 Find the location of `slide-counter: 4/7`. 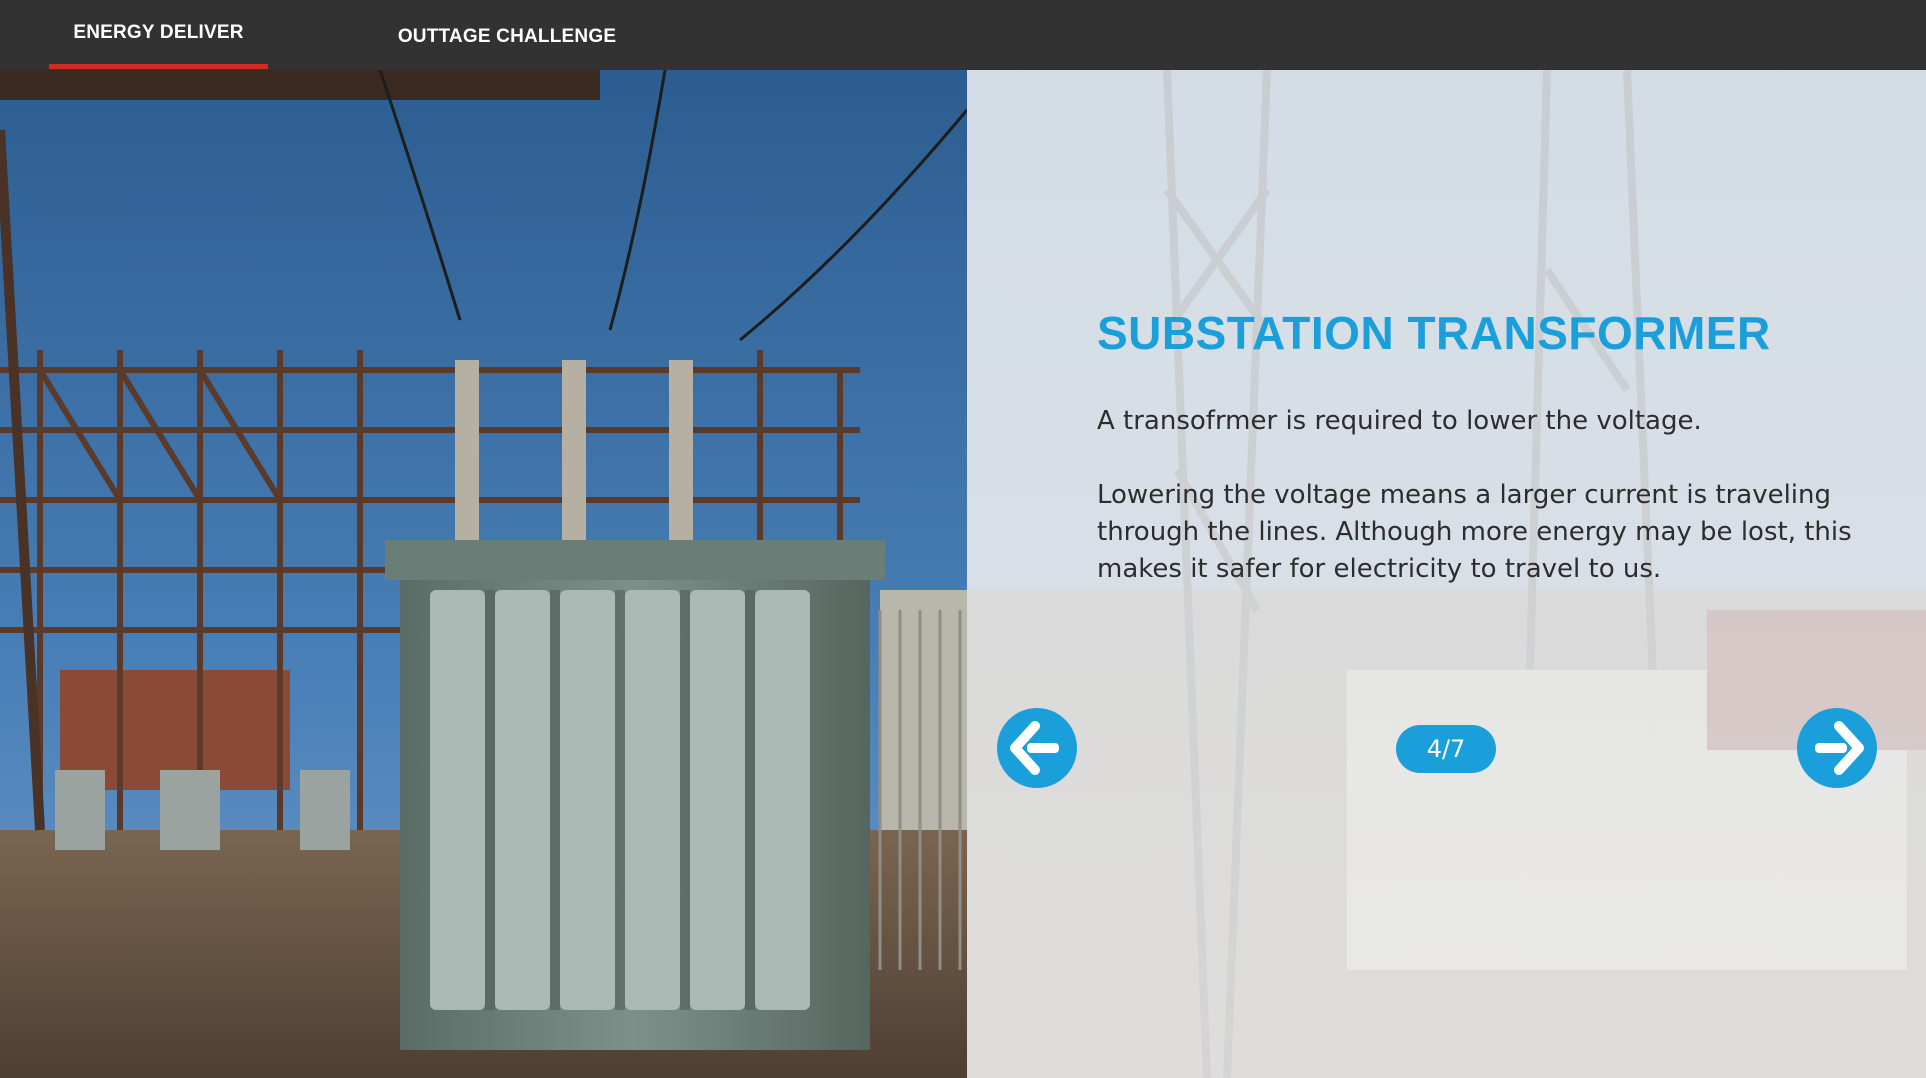

slide-counter: 4/7 is located at coordinates (1446, 749).